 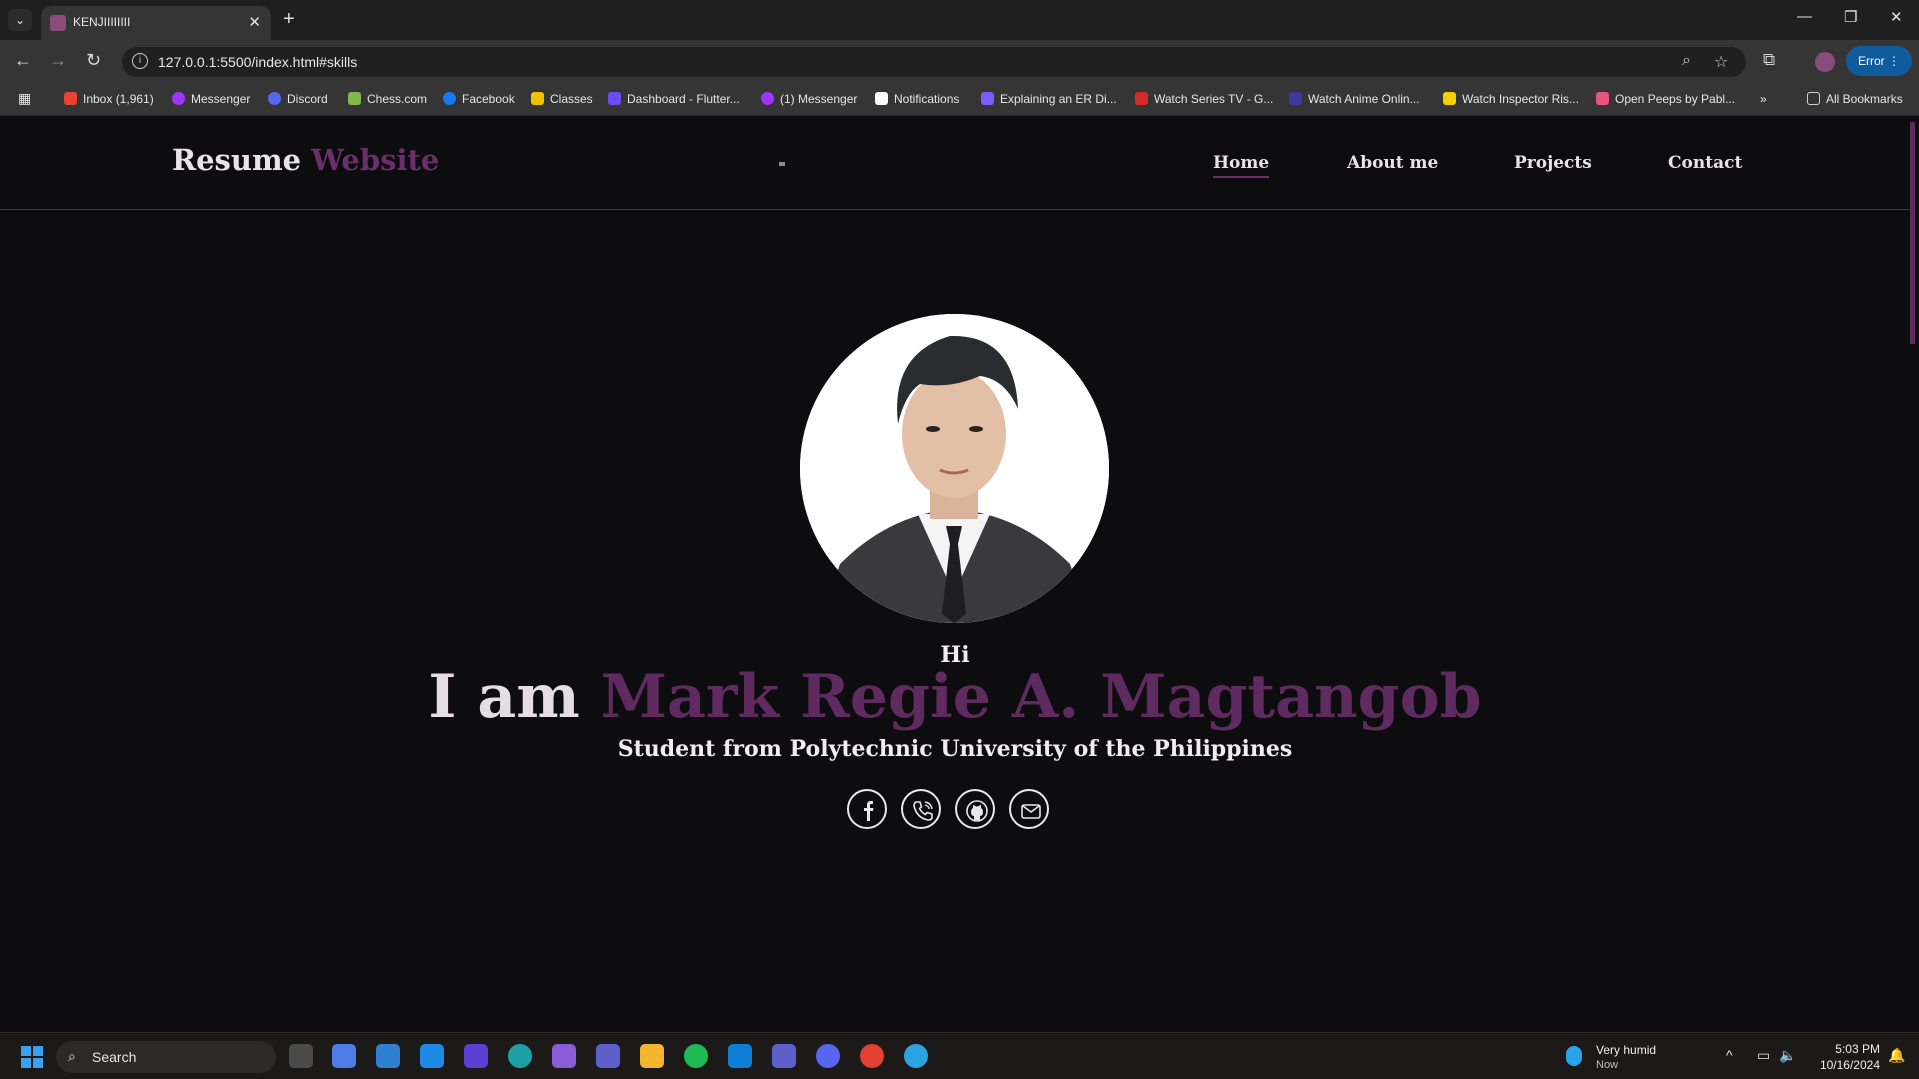 What do you see at coordinates (520, 1056) in the screenshot?
I see `edge-icon` at bounding box center [520, 1056].